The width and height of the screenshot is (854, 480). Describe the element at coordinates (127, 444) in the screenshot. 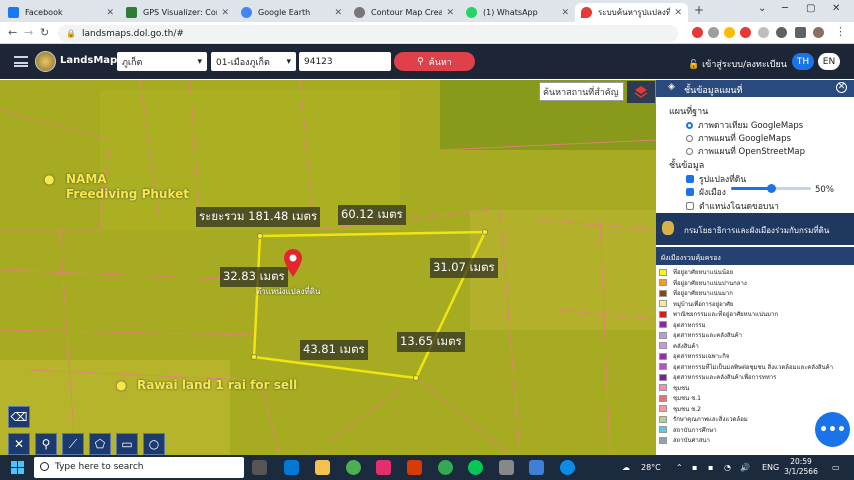

I see `rectangle-tool: ▭` at that location.